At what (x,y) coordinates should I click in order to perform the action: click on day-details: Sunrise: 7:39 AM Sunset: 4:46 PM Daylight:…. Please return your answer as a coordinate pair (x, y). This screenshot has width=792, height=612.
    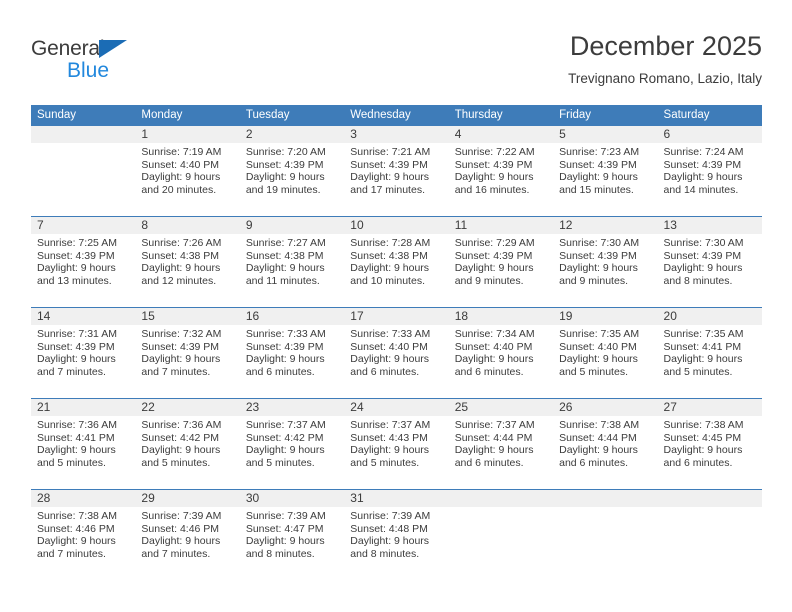
    Looking at the image, I should click on (187, 533).